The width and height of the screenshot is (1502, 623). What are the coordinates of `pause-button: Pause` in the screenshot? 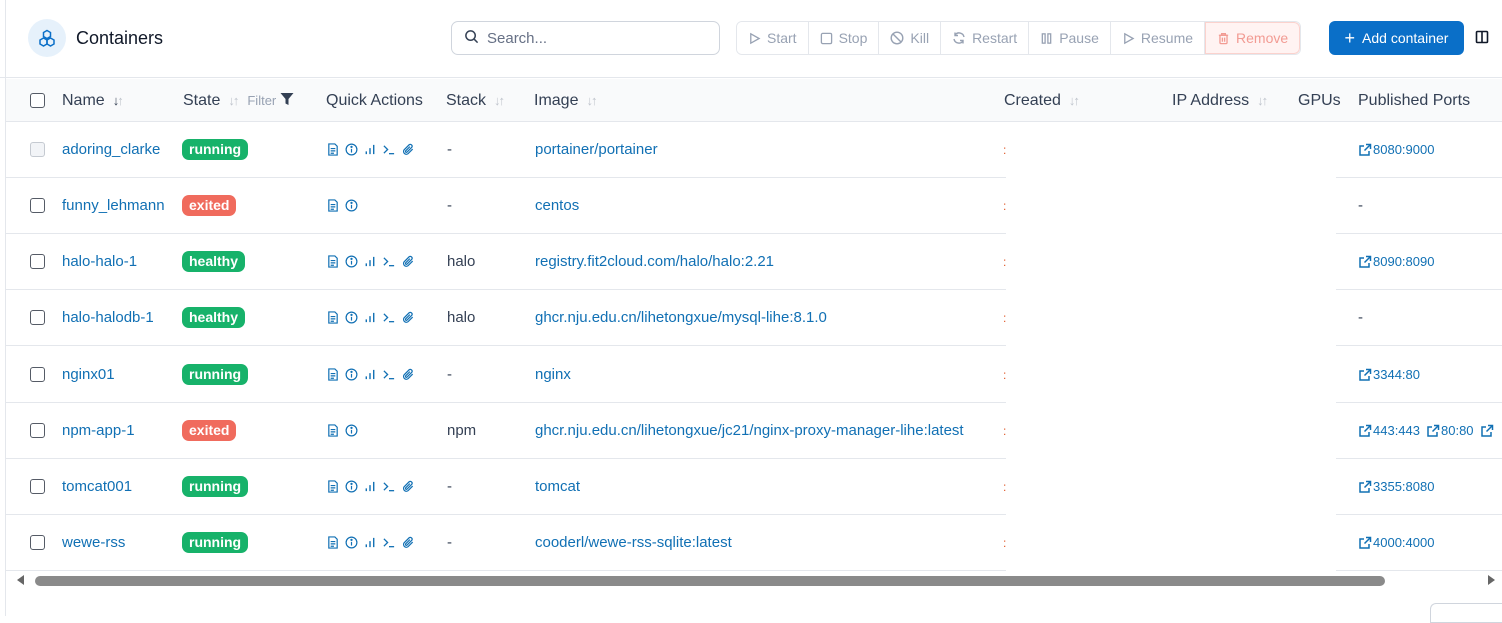 It's located at (1070, 38).